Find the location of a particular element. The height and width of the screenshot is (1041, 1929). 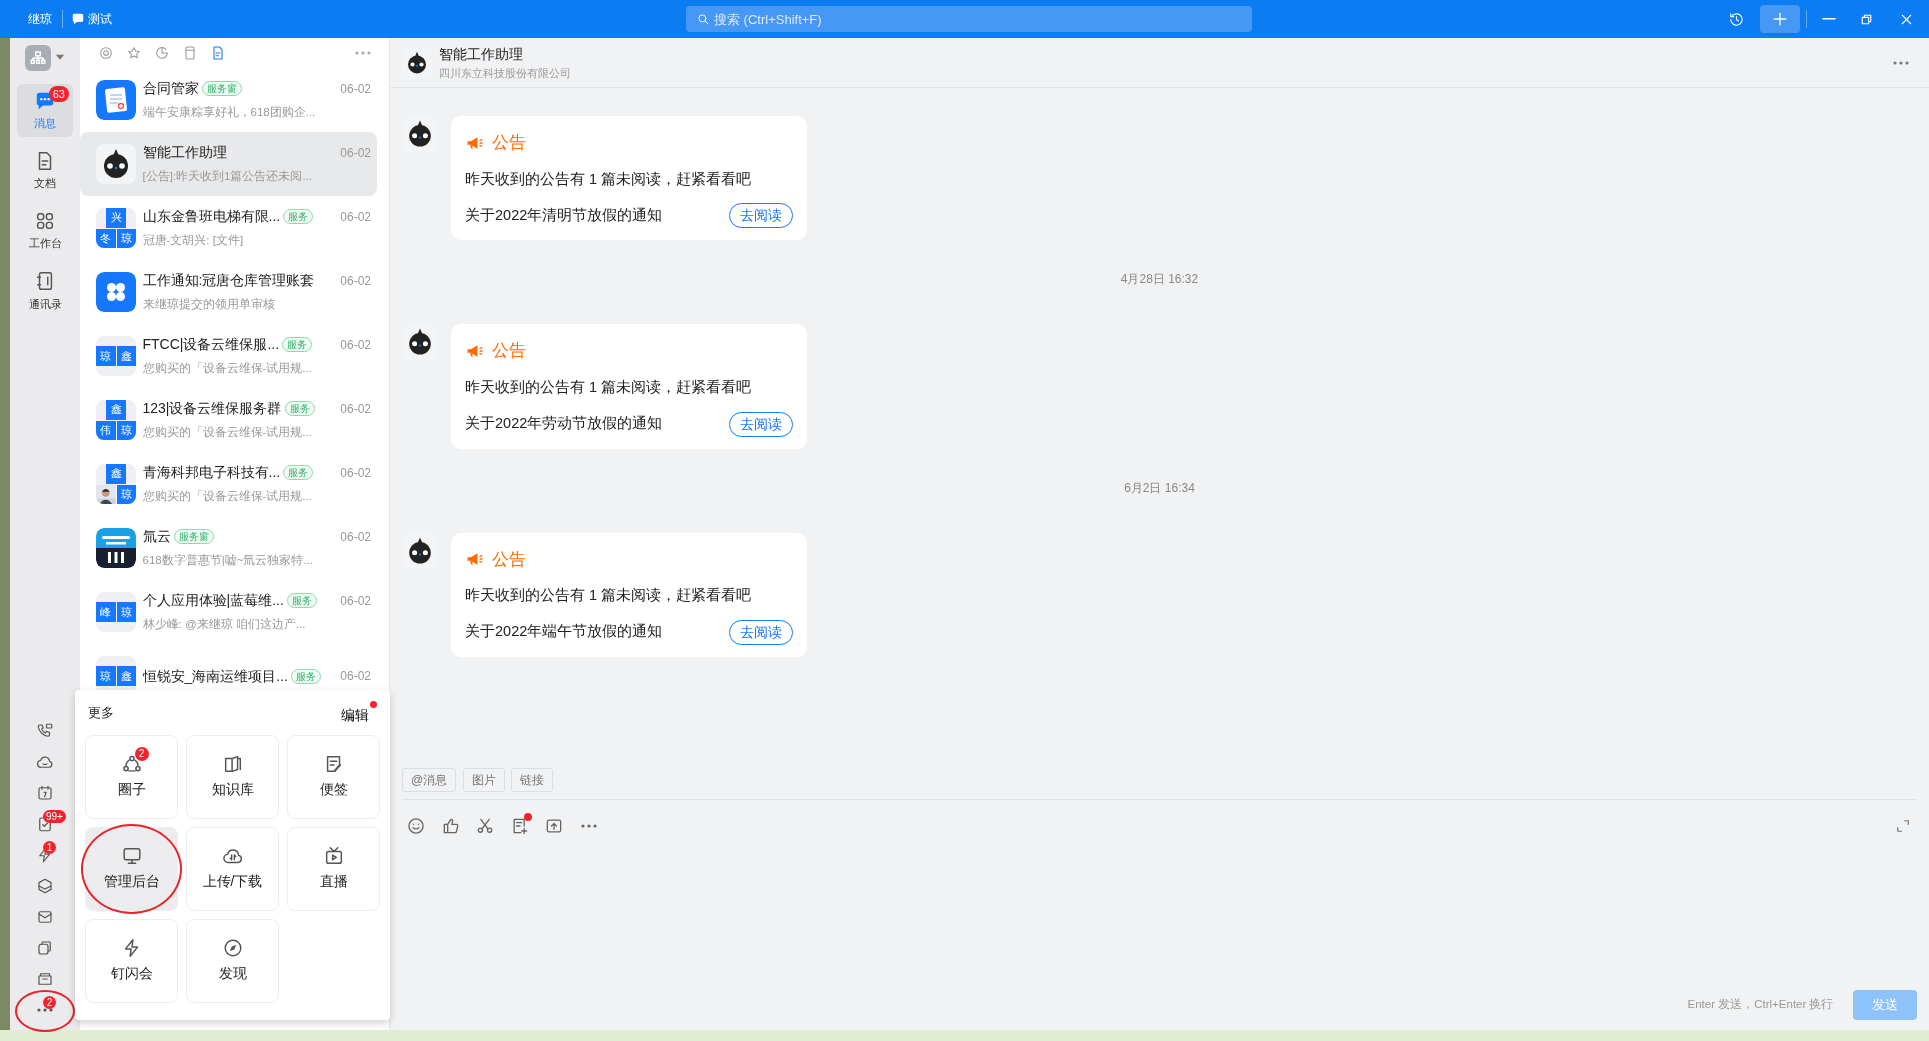

timestamp: 6月2日 16:34 is located at coordinates (1159, 488).